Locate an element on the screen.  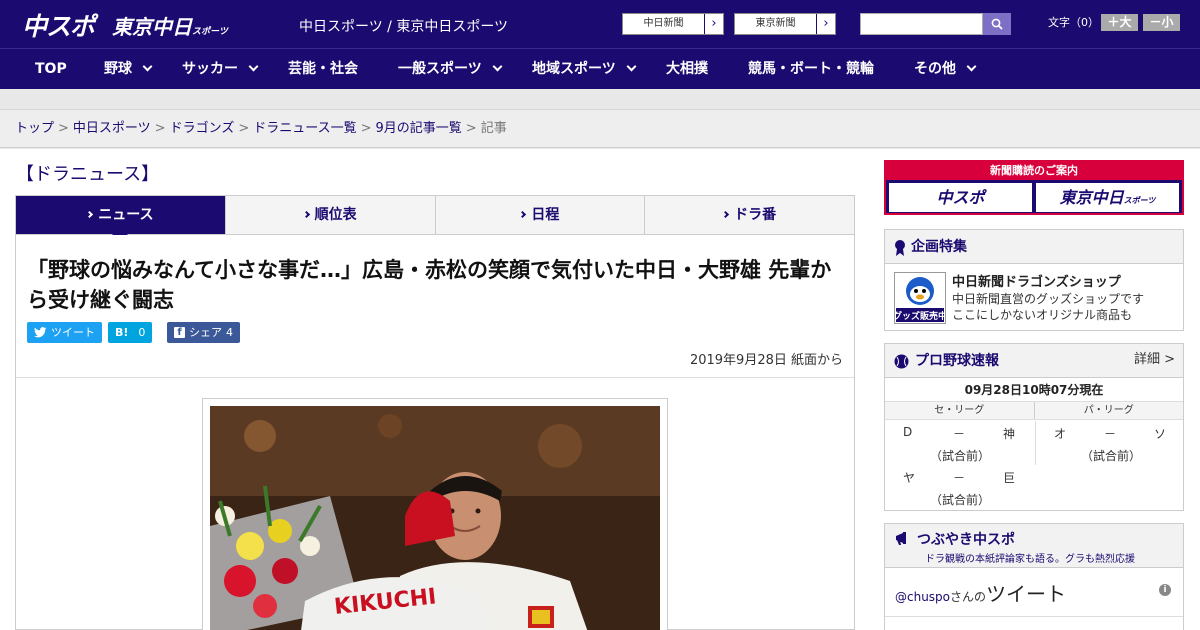
shop-description: 中日新聞直営のグッズショップです ここにしかないオリジナル商品も is located at coordinates (1048, 307).